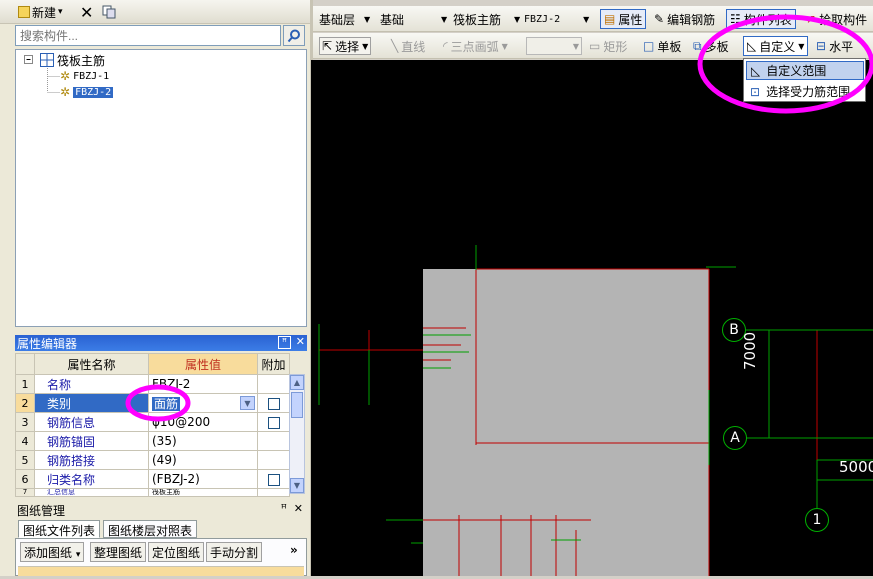  What do you see at coordinates (148, 35) in the screenshot?
I see `search-input` at bounding box center [148, 35].